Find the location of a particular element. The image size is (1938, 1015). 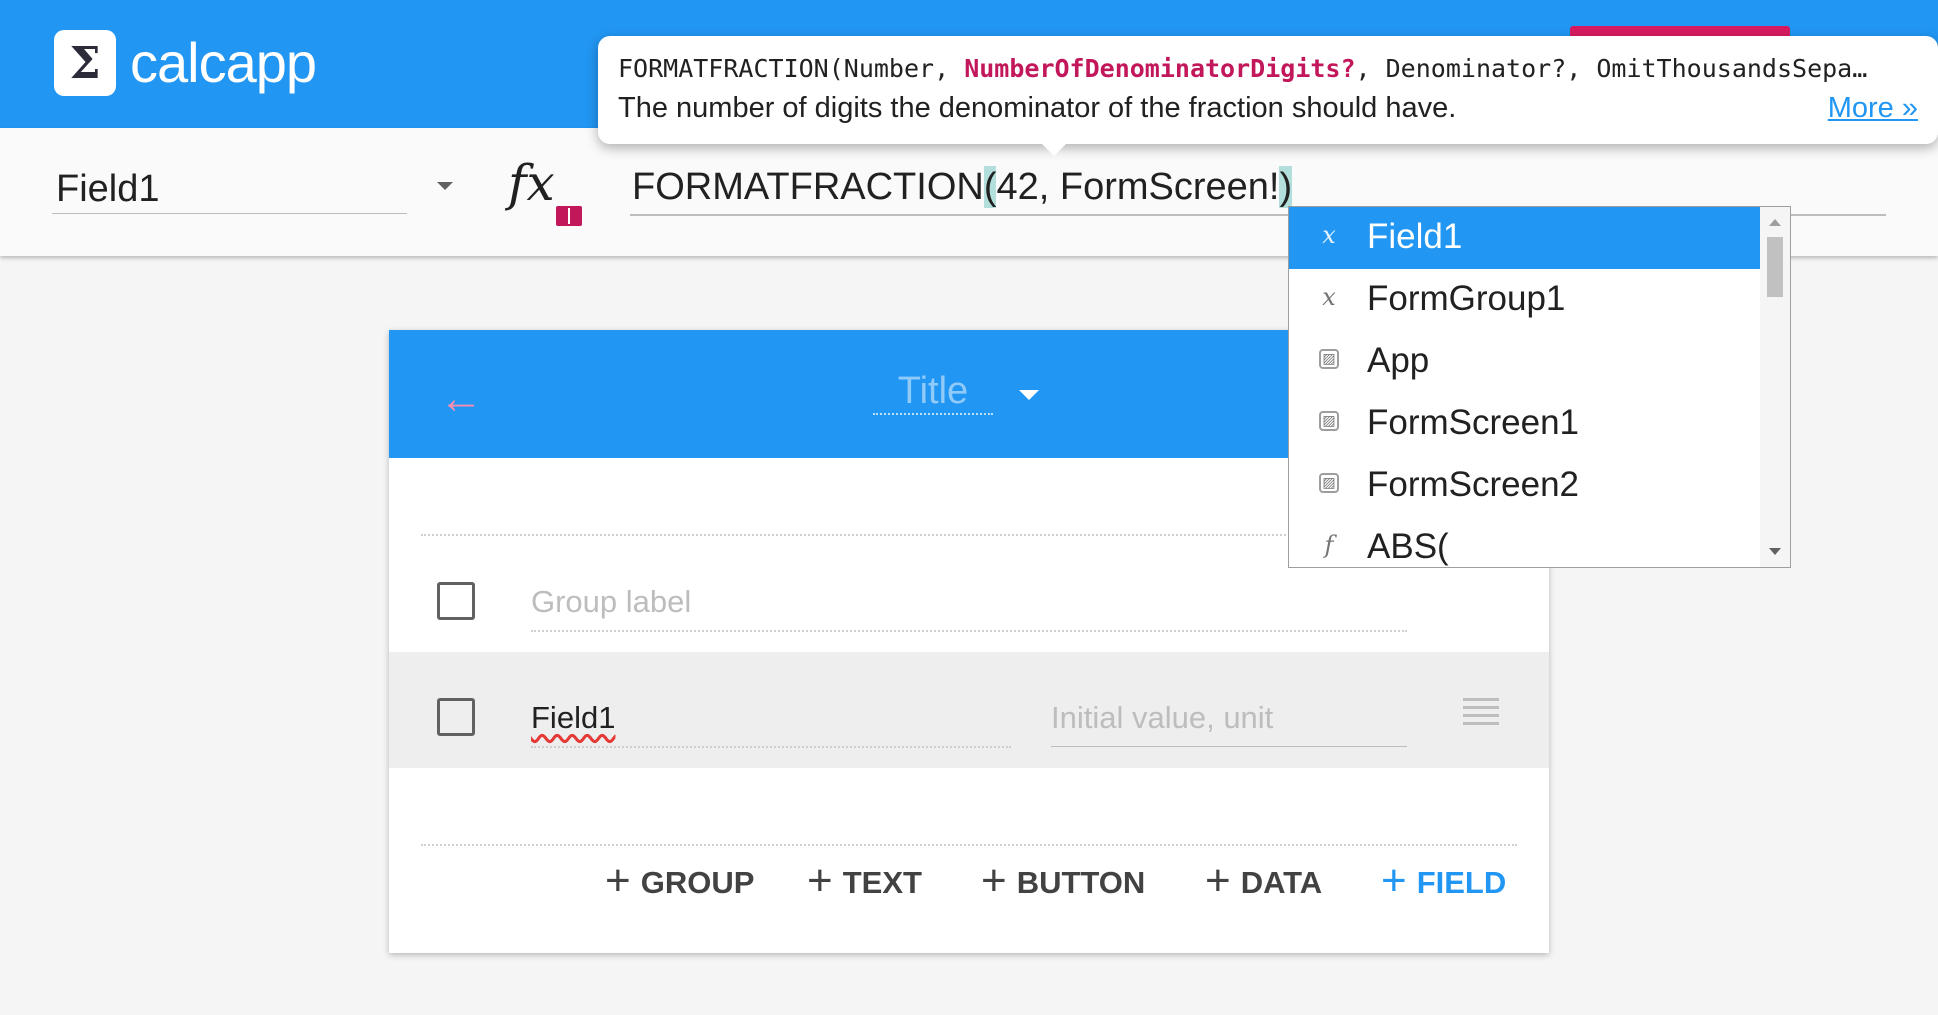

chevron-down-icon is located at coordinates (445, 186).